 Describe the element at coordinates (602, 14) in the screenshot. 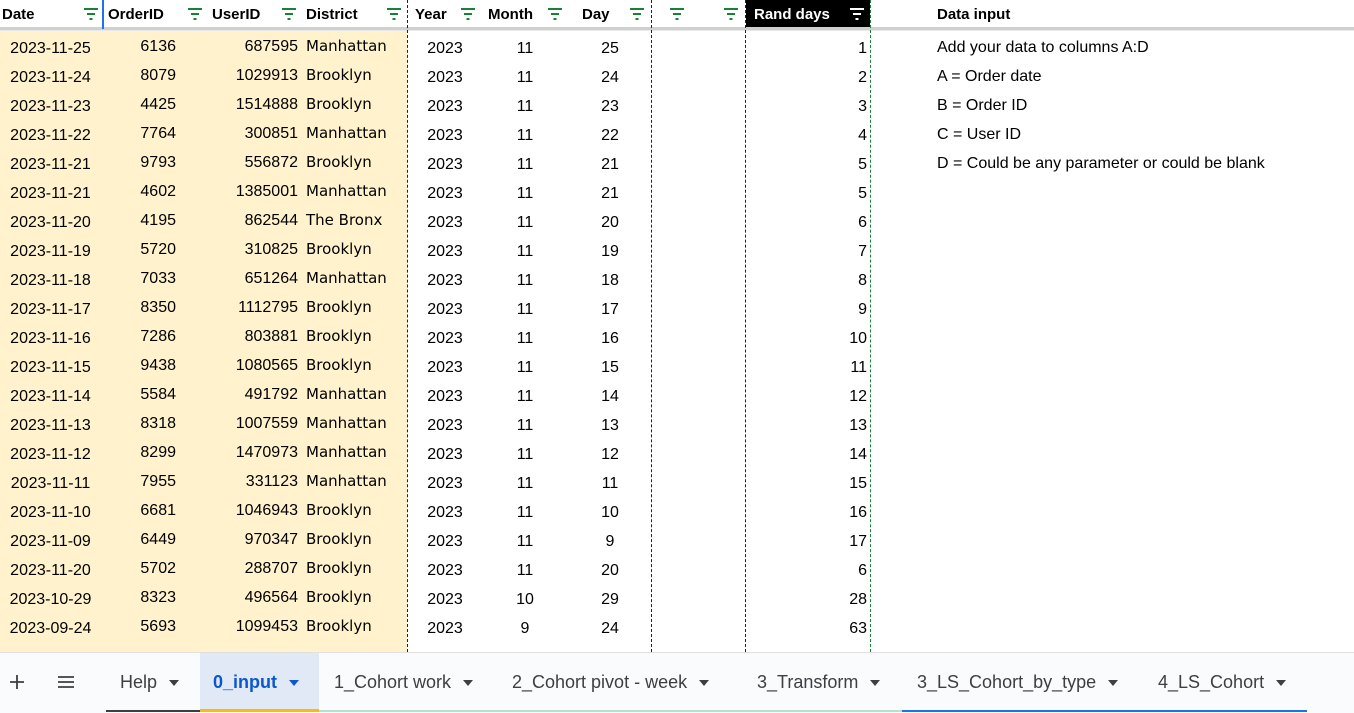

I see `header-day: Day` at that location.